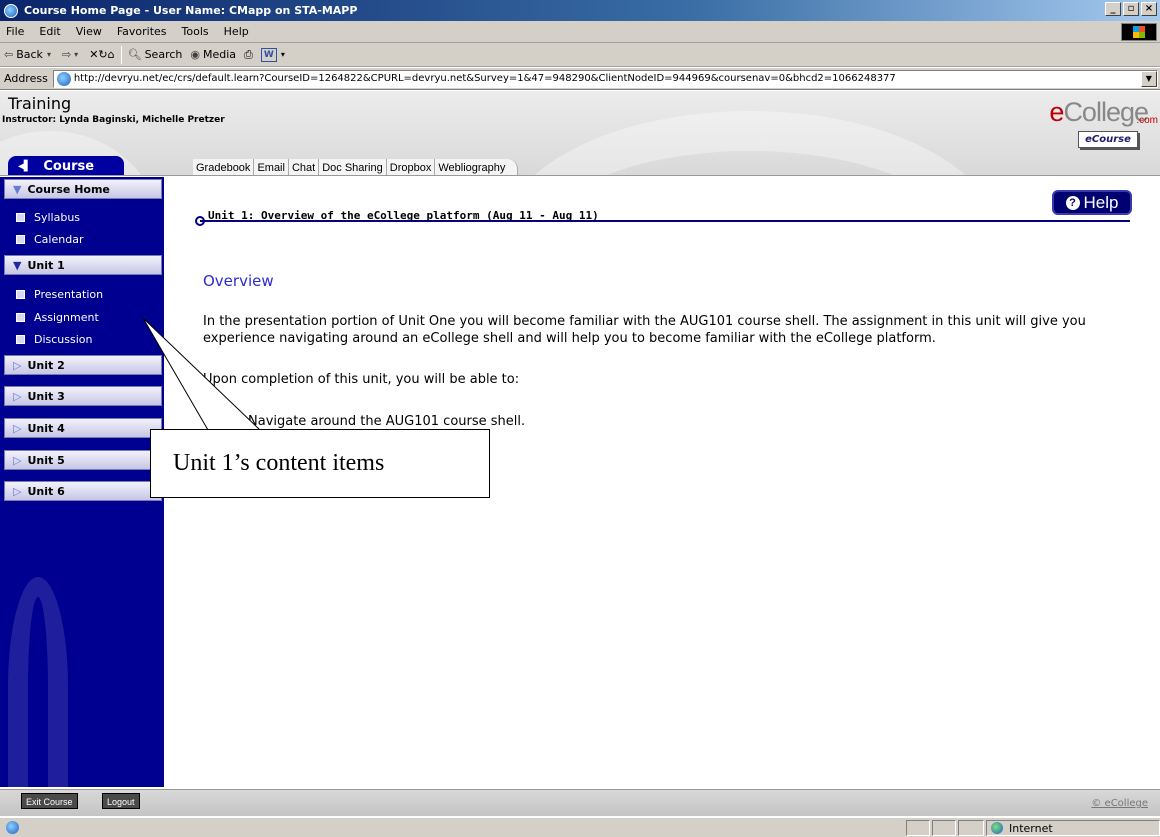  Describe the element at coordinates (195, 54) in the screenshot. I see `media-icon: ◉` at that location.